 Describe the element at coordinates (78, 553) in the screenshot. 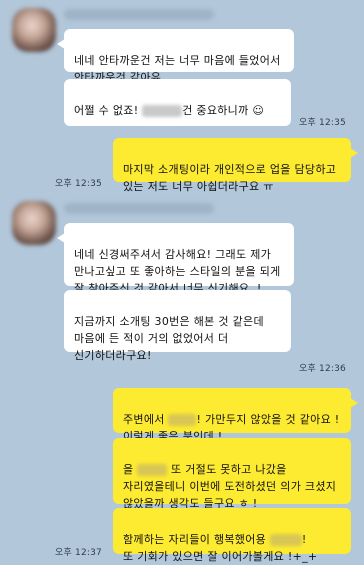

I see `message-timestamp: 오후 12:37` at that location.